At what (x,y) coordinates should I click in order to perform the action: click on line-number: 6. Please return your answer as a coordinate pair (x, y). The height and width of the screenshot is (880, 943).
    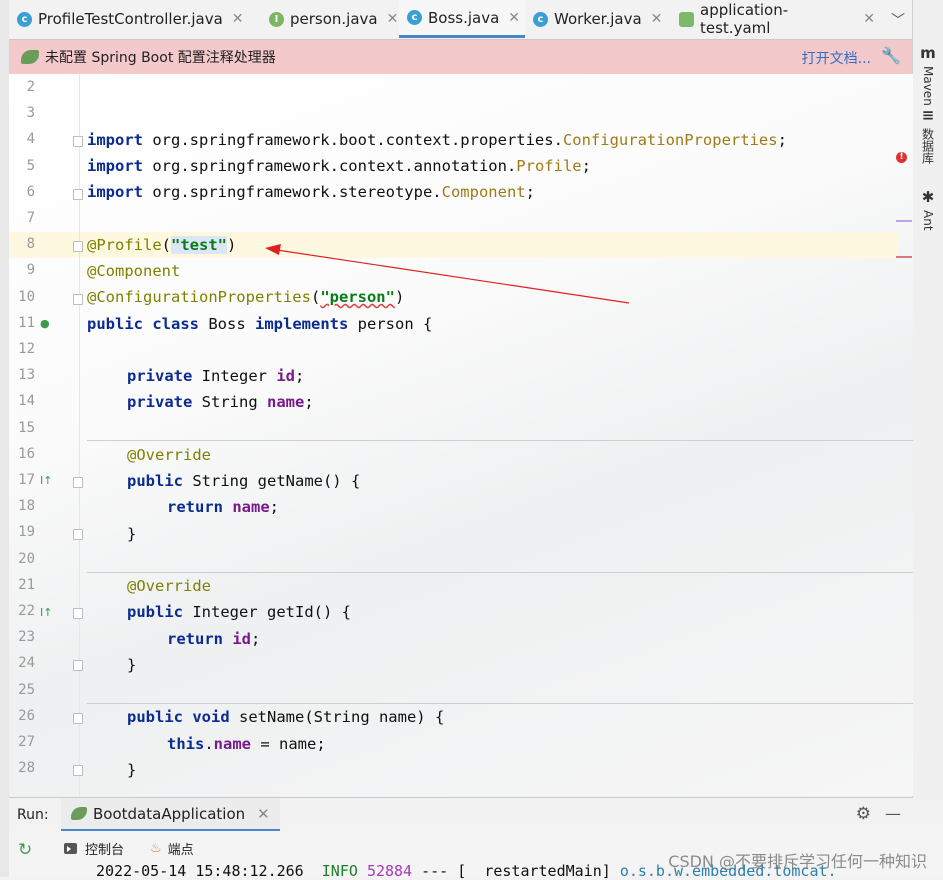
    Looking at the image, I should click on (30, 191).